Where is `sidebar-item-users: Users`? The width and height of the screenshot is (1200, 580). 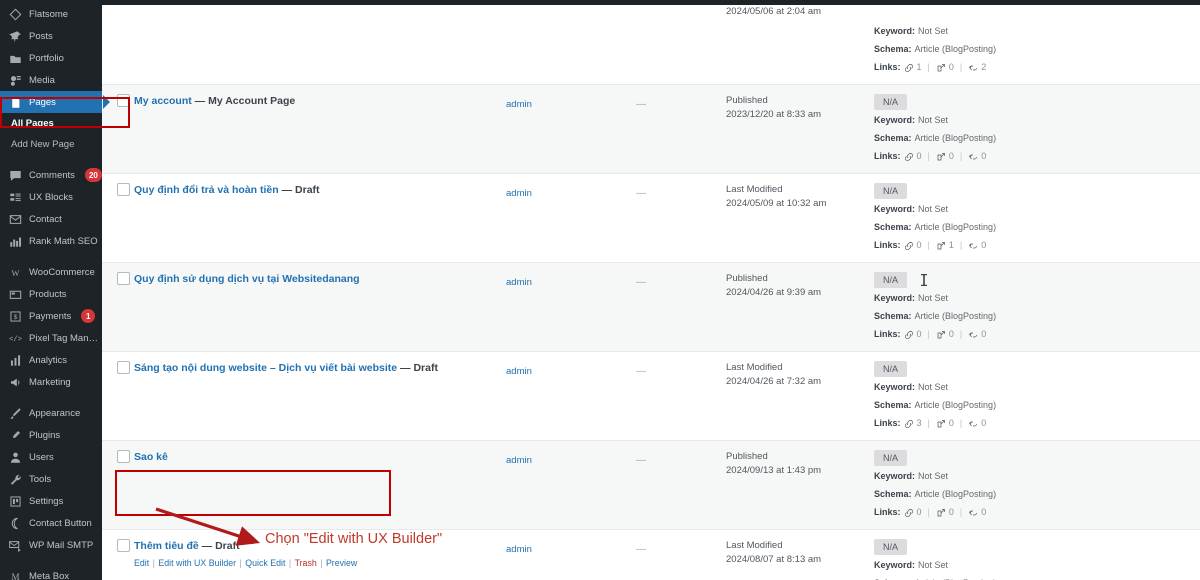
sidebar-item-users: Users is located at coordinates (51, 457).